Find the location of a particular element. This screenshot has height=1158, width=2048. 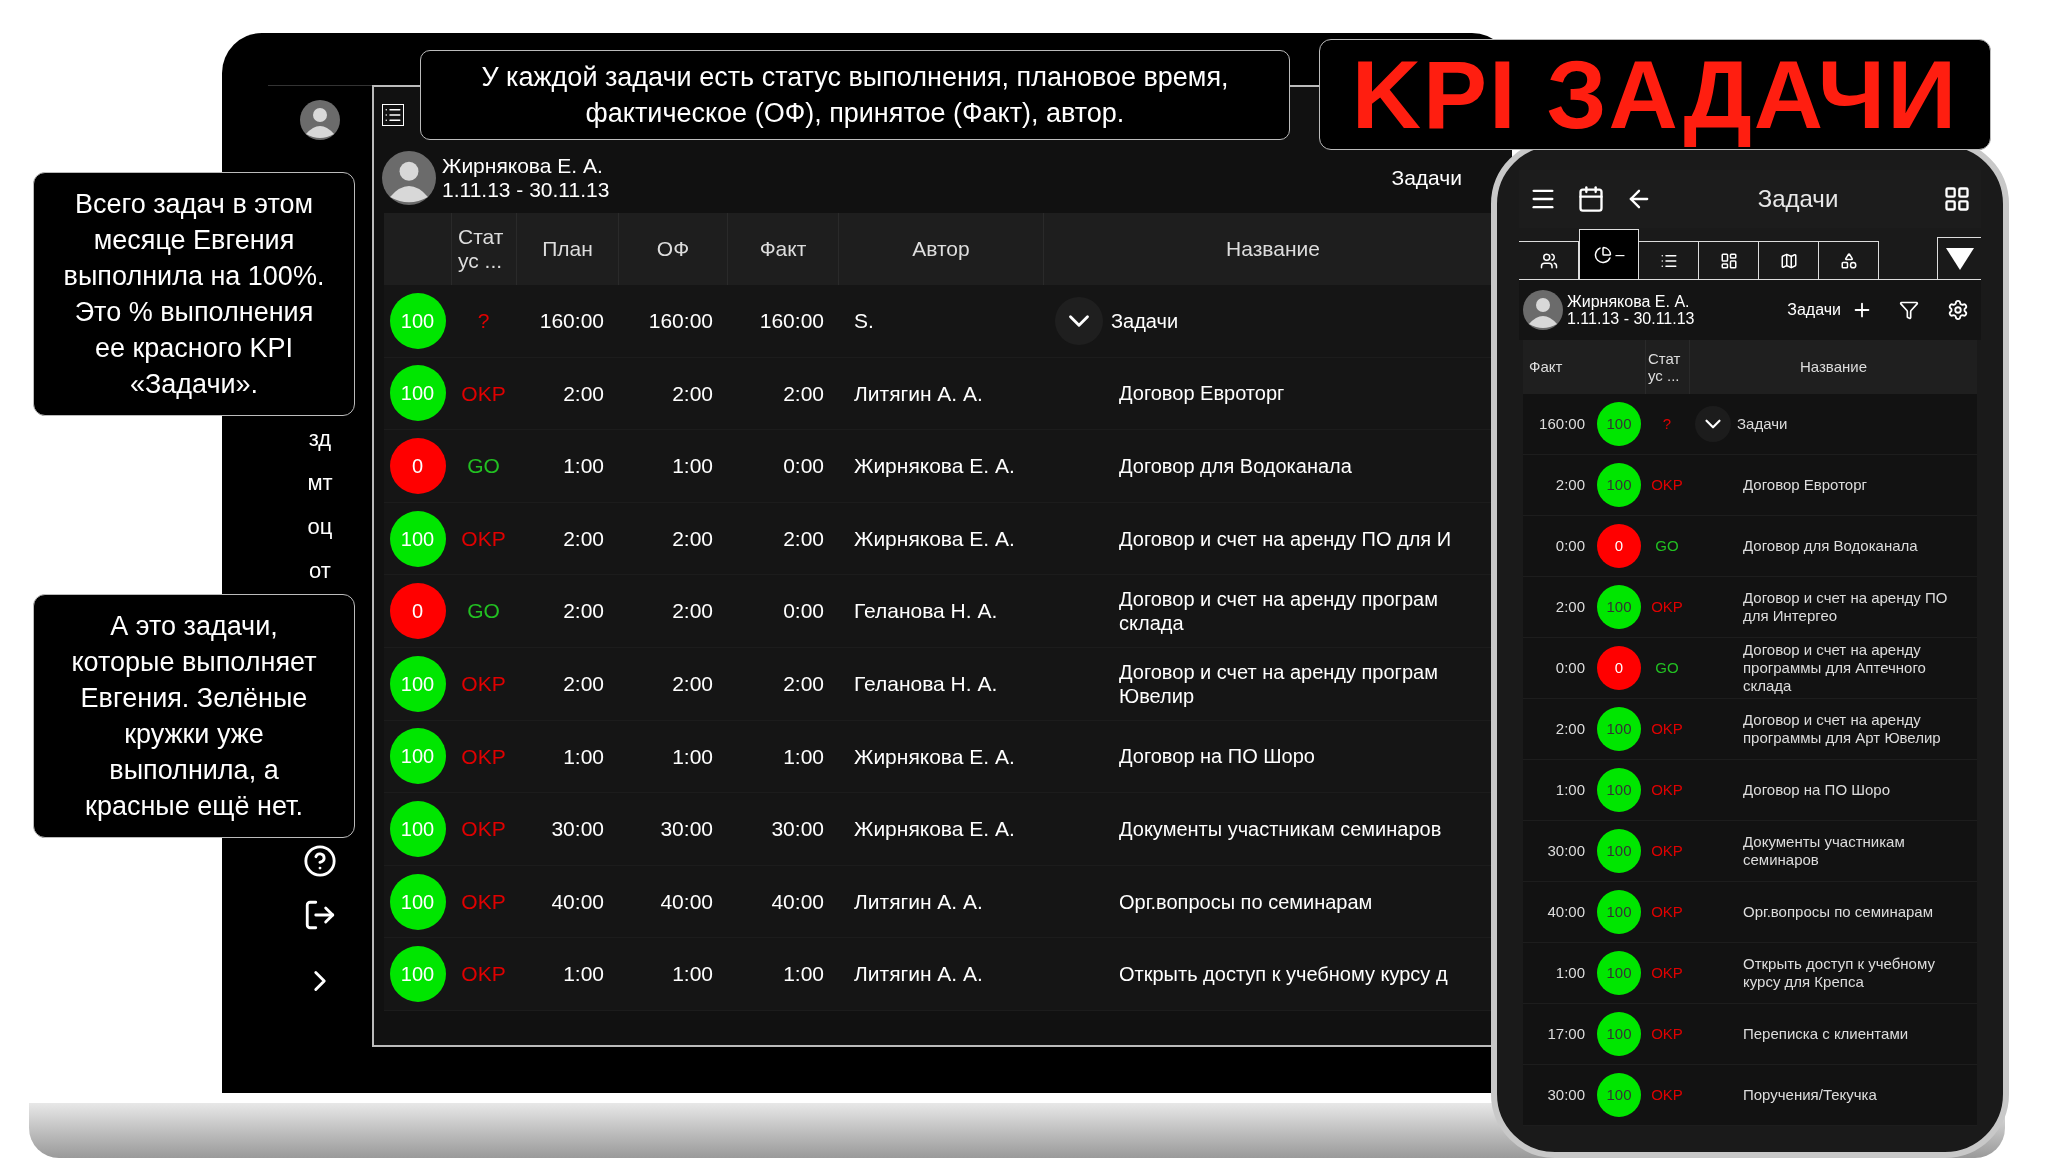

column-header: ОФ is located at coordinates (673, 249).